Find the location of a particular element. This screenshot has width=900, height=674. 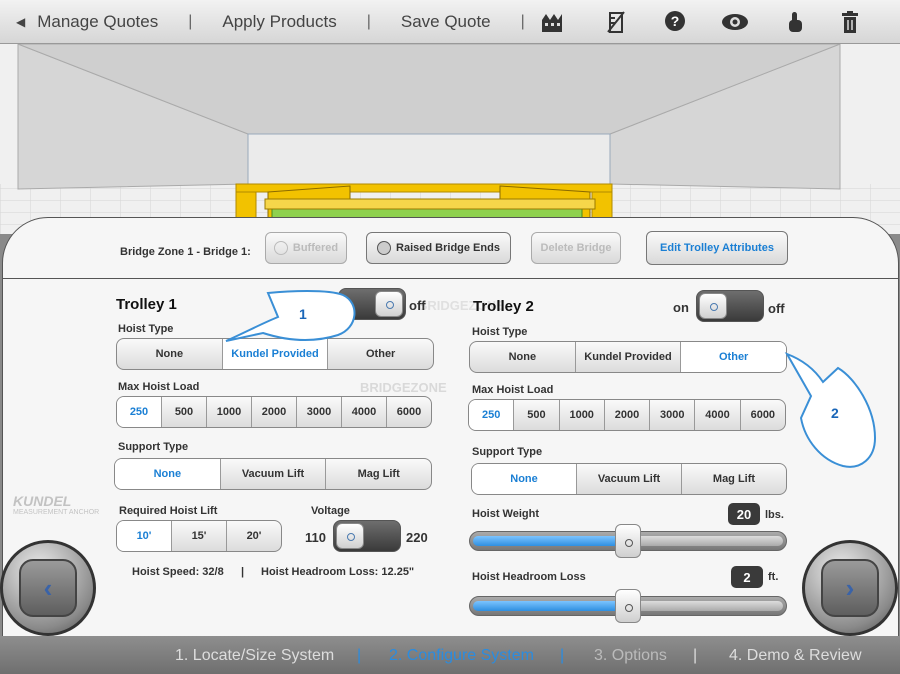

manage-quotes-button: Manage Quotes is located at coordinates (97, 22).